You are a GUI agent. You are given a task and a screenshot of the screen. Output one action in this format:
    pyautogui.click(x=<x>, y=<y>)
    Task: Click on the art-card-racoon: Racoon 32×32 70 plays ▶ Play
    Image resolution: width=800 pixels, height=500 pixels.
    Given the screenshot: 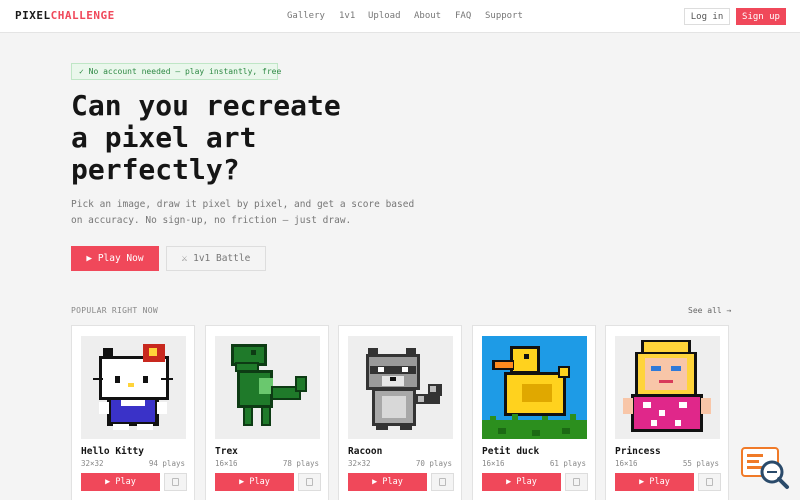 What is the action you would take?
    pyautogui.click(x=400, y=412)
    